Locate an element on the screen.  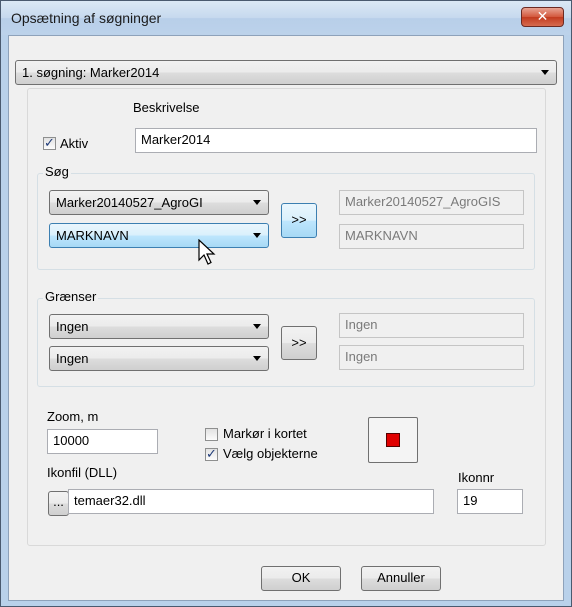
cancel-button: Annuller is located at coordinates (401, 578).